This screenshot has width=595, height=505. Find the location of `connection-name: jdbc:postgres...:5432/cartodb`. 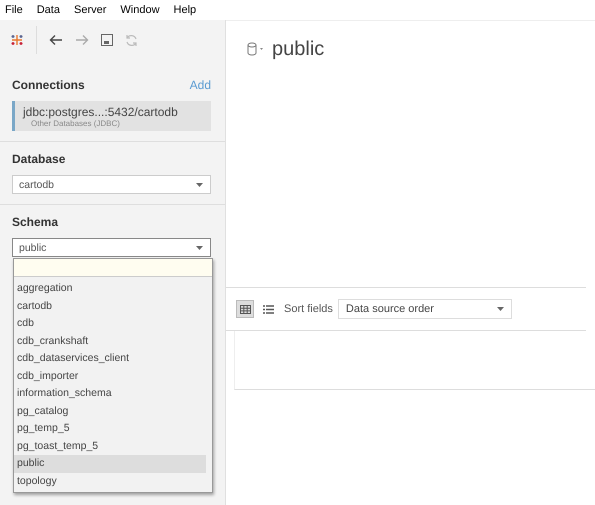

connection-name: jdbc:postgres...:5432/cartodb is located at coordinates (101, 112).